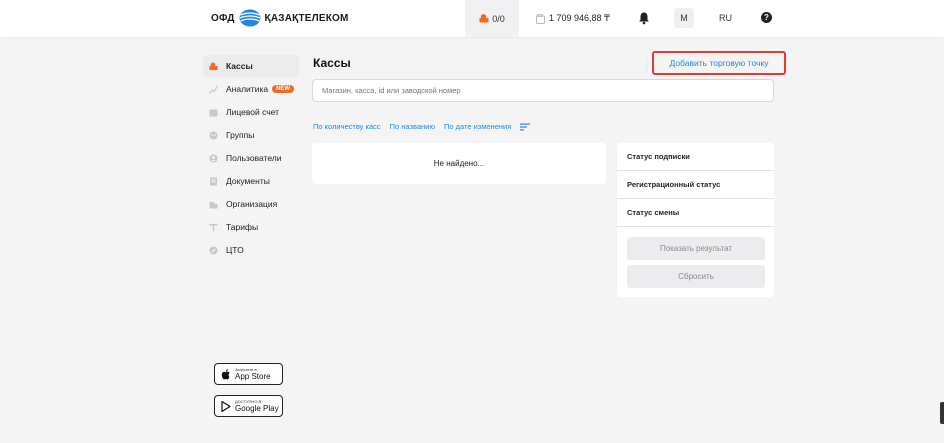  What do you see at coordinates (696, 276) in the screenshot?
I see `reset-button: Сбросить` at bounding box center [696, 276].